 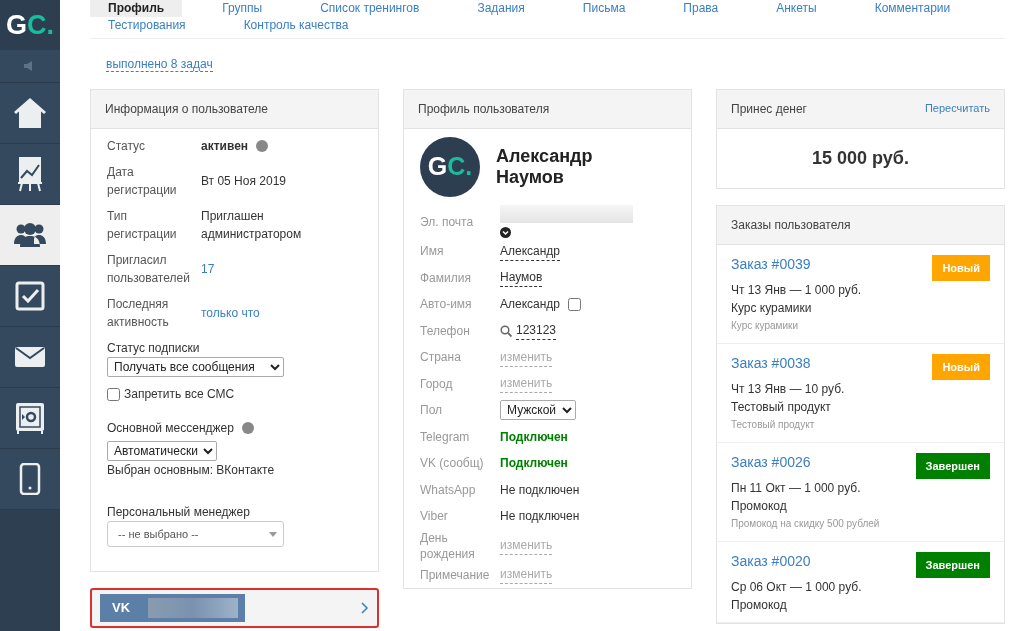 What do you see at coordinates (448, 545) in the screenshot?
I see `field-label: День рождения` at bounding box center [448, 545].